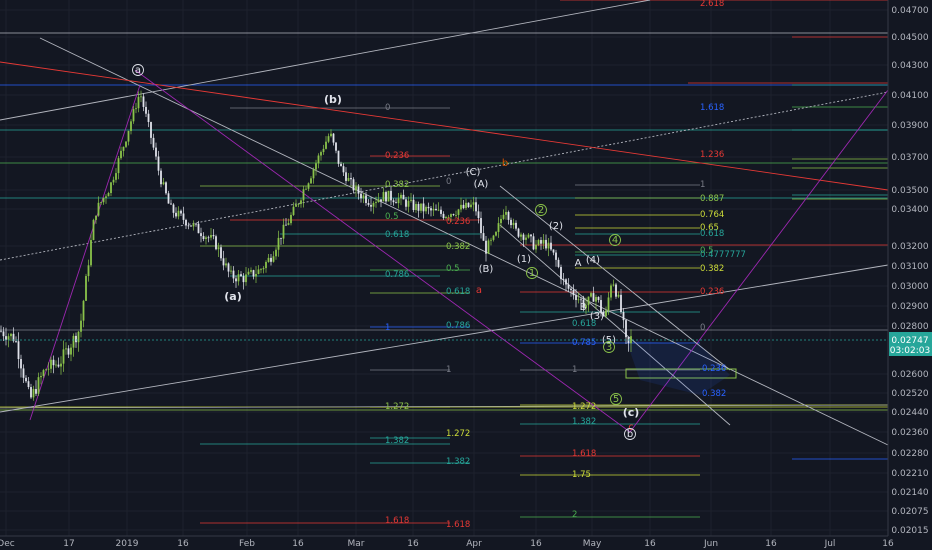  I want to click on wave-label: 5, so click(616, 399).